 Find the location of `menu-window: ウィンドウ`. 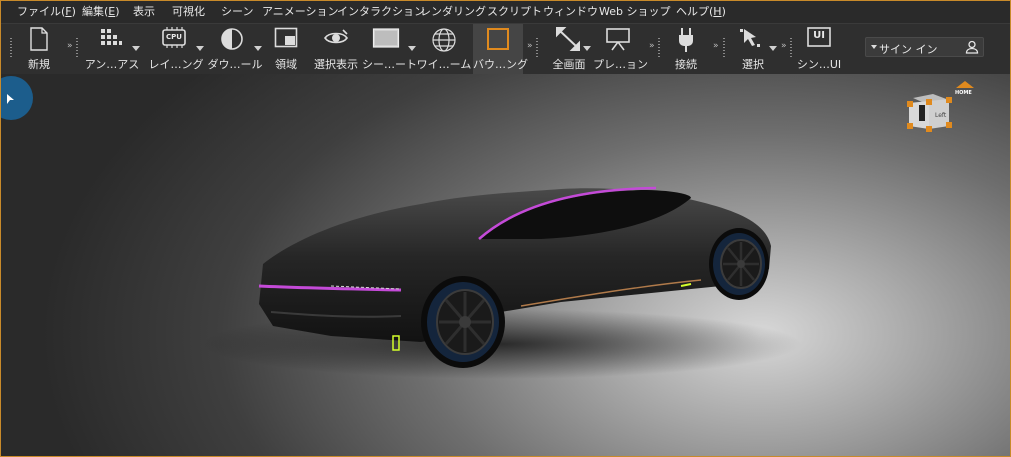

menu-window: ウィンドウ is located at coordinates (570, 12).